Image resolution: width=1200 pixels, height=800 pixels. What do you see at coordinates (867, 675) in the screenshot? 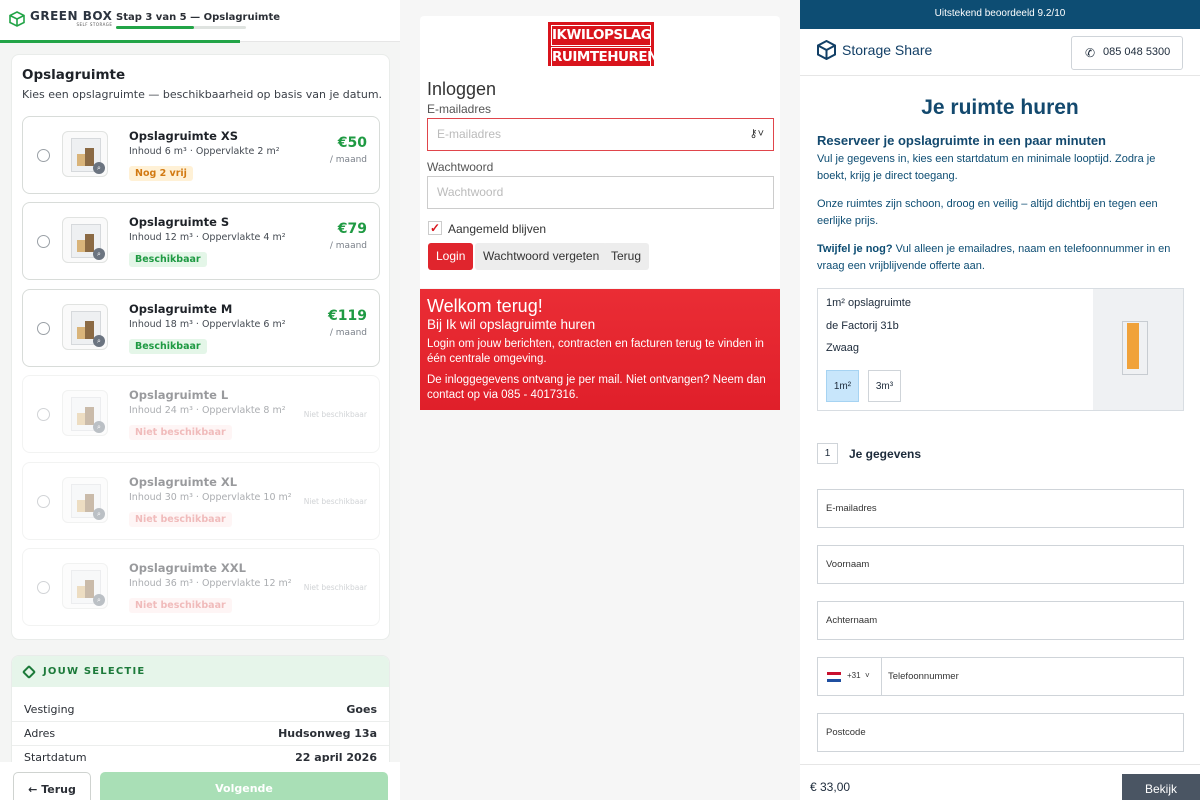
I see `chevron-down-icon: ˅` at bounding box center [867, 675].